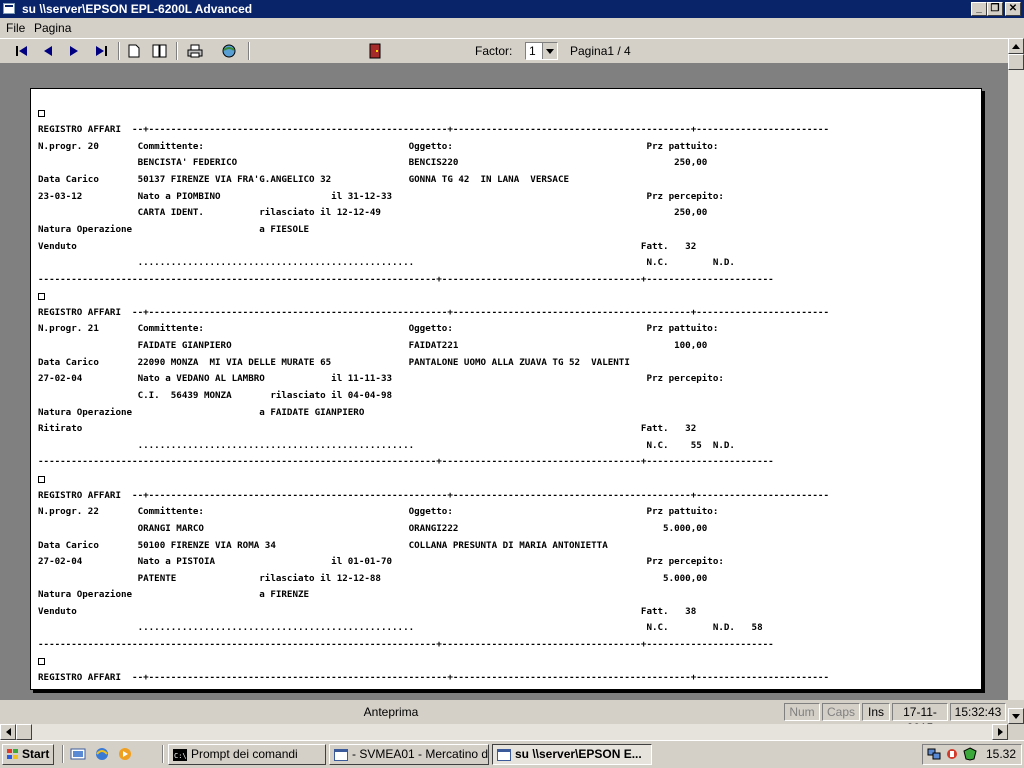 The image size is (1024, 768). Describe the element at coordinates (367, 611) in the screenshot. I see `record-line: Venduto Fatt. 38` at that location.